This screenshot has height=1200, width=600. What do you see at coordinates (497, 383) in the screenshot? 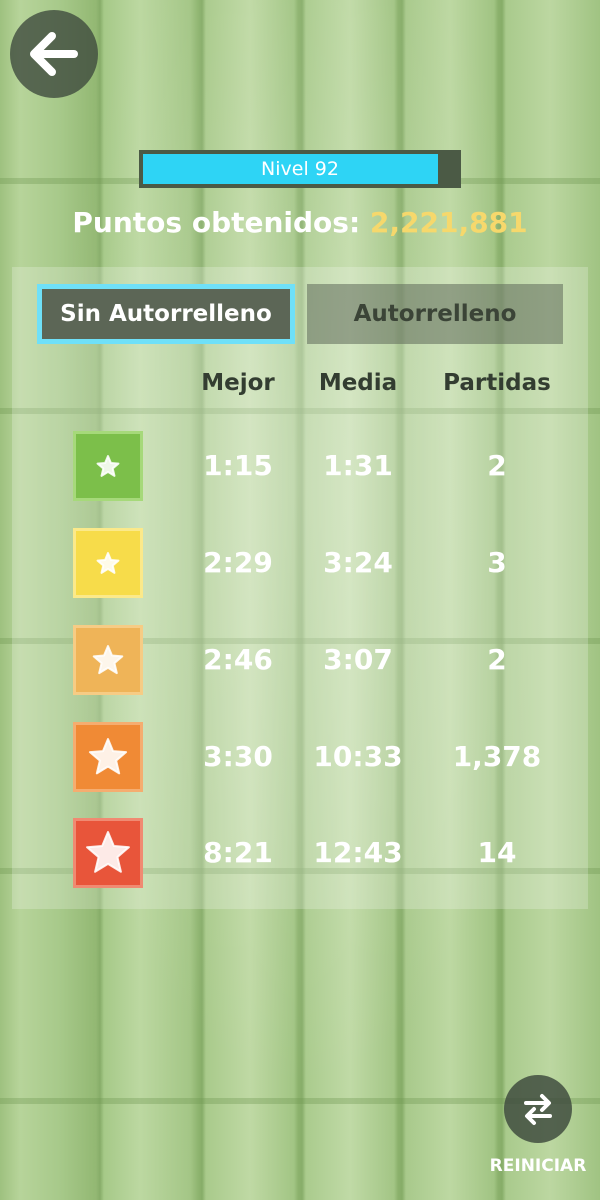
I see `header-games: Partidas` at bounding box center [497, 383].